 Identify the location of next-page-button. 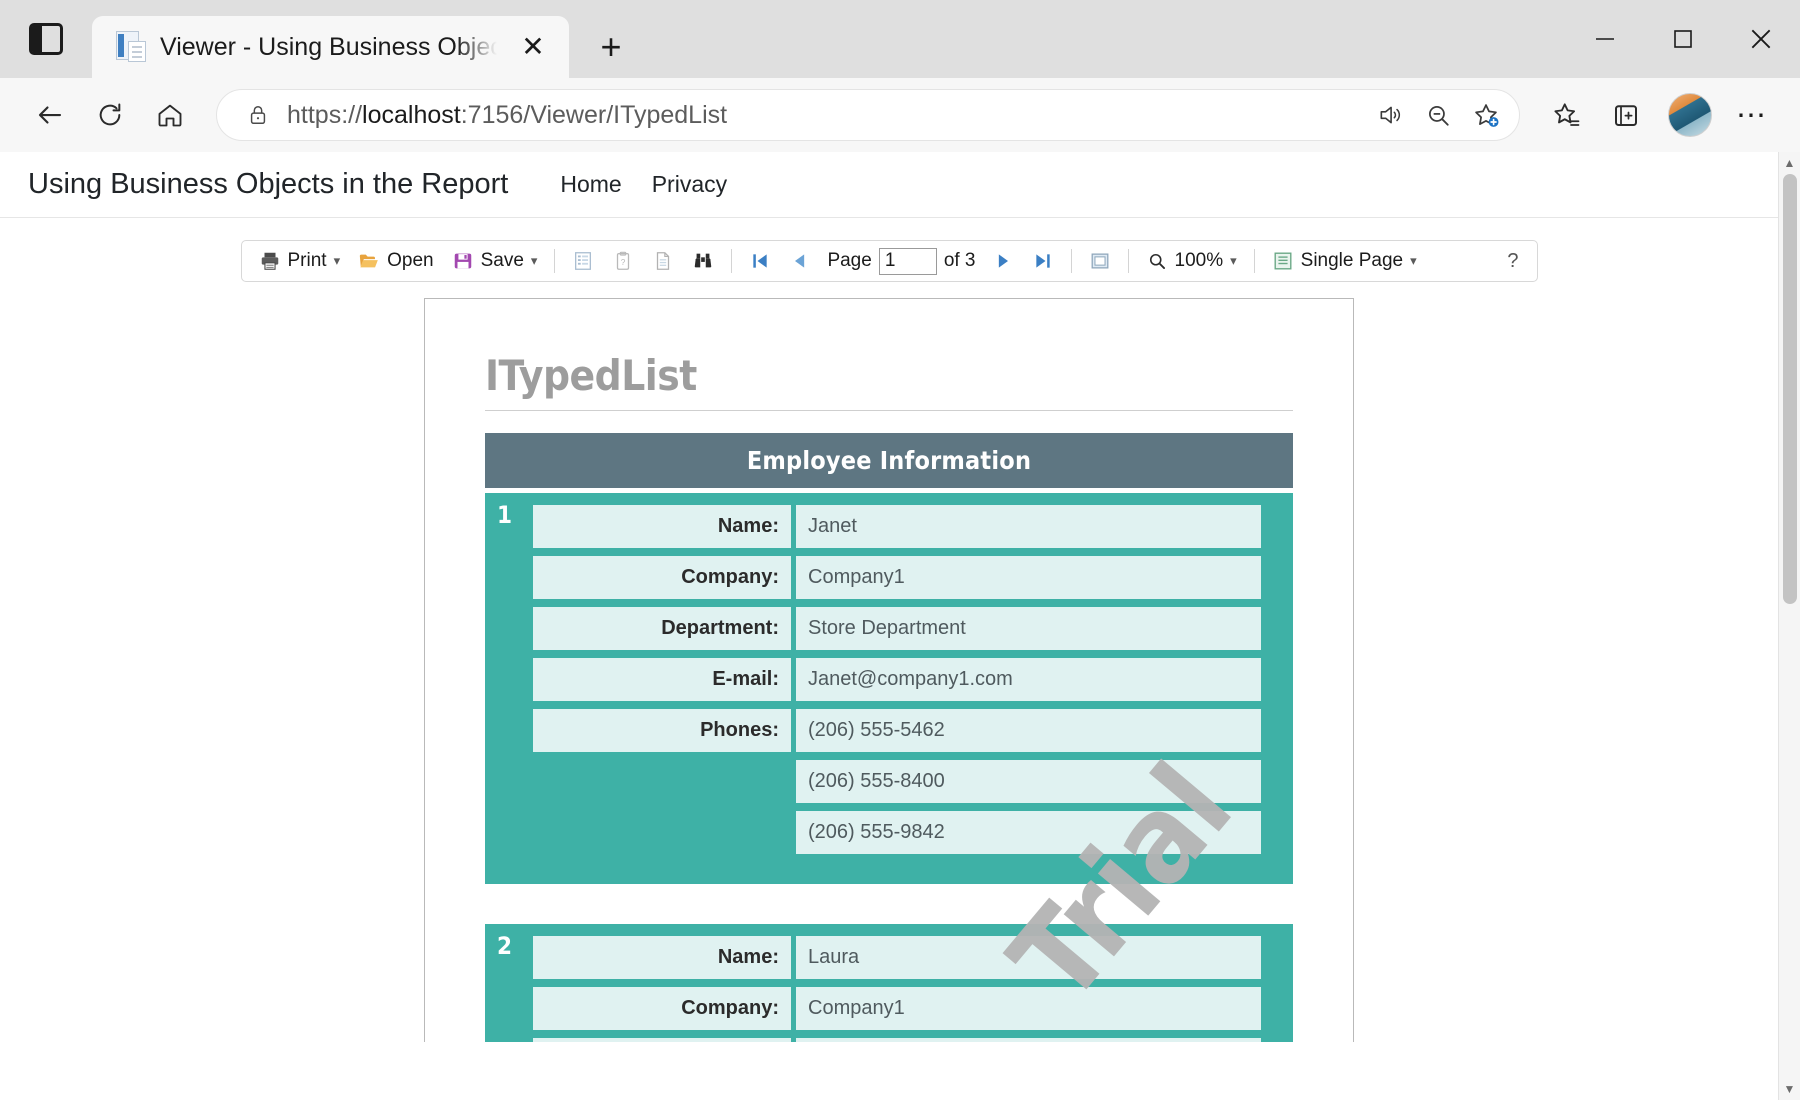
(1003, 261).